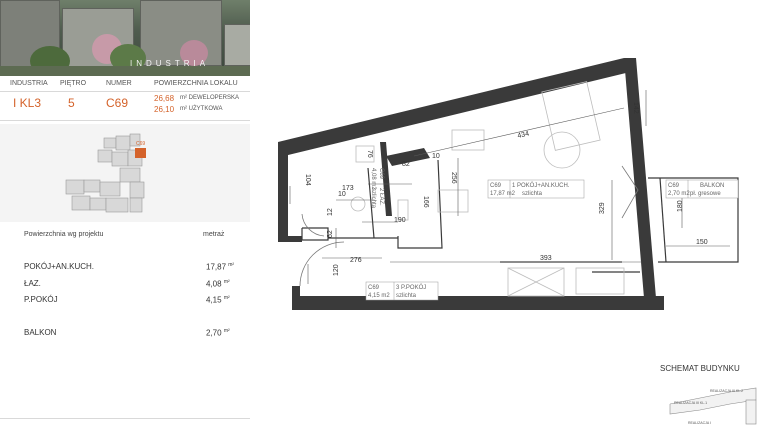  What do you see at coordinates (330, 234) in the screenshot?
I see `dim-label: 62` at bounding box center [330, 234].